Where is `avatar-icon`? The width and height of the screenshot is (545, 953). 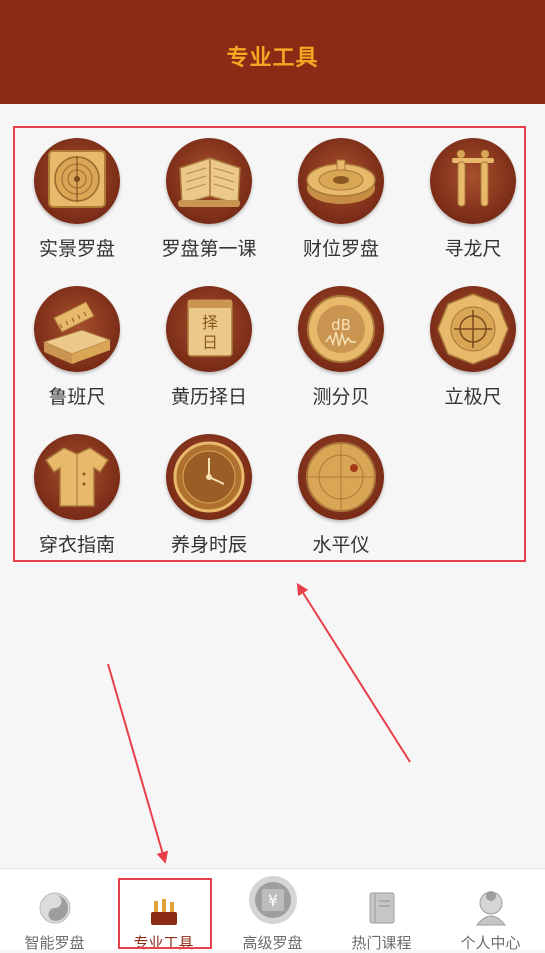
avatar-icon is located at coordinates (491, 910).